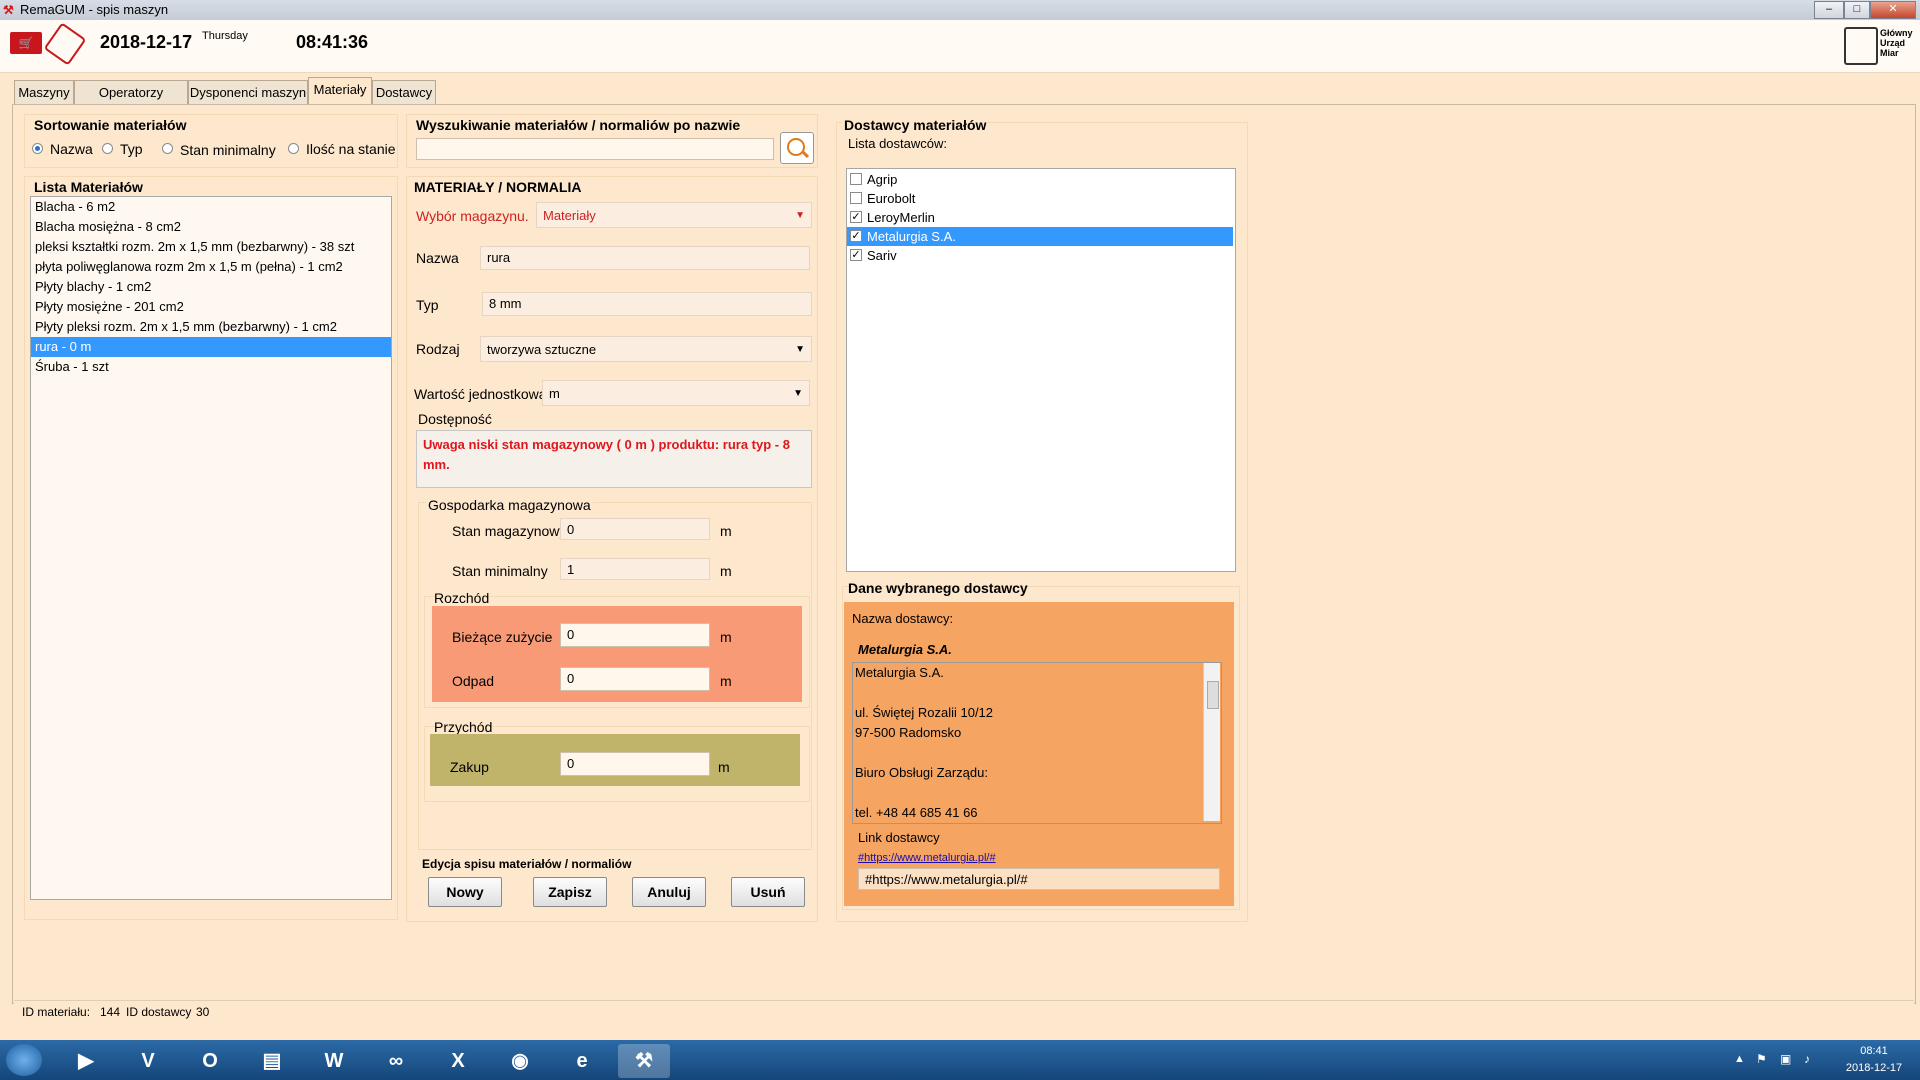 The image size is (1920, 1080). Describe the element at coordinates (1896, 43) in the screenshot. I see `gum-logo-text: Główny Urząd Miar` at that location.